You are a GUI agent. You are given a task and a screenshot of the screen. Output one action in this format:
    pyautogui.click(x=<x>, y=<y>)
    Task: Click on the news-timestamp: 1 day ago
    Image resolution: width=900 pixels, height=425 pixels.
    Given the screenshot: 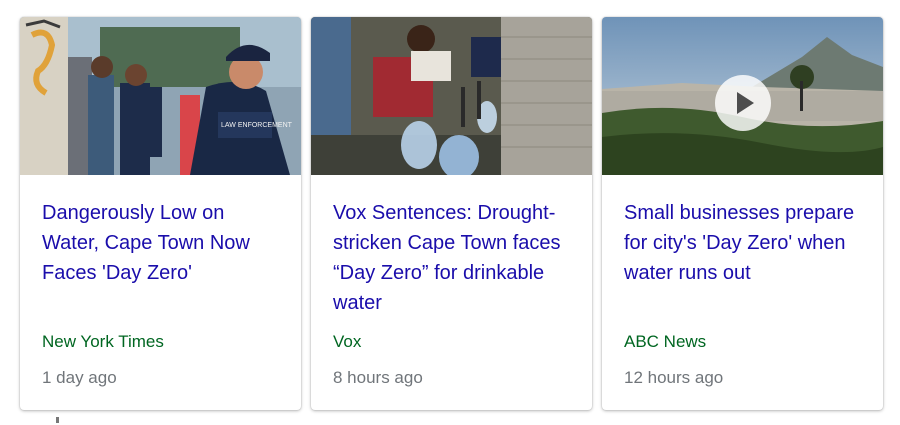 What is the action you would take?
    pyautogui.click(x=79, y=377)
    